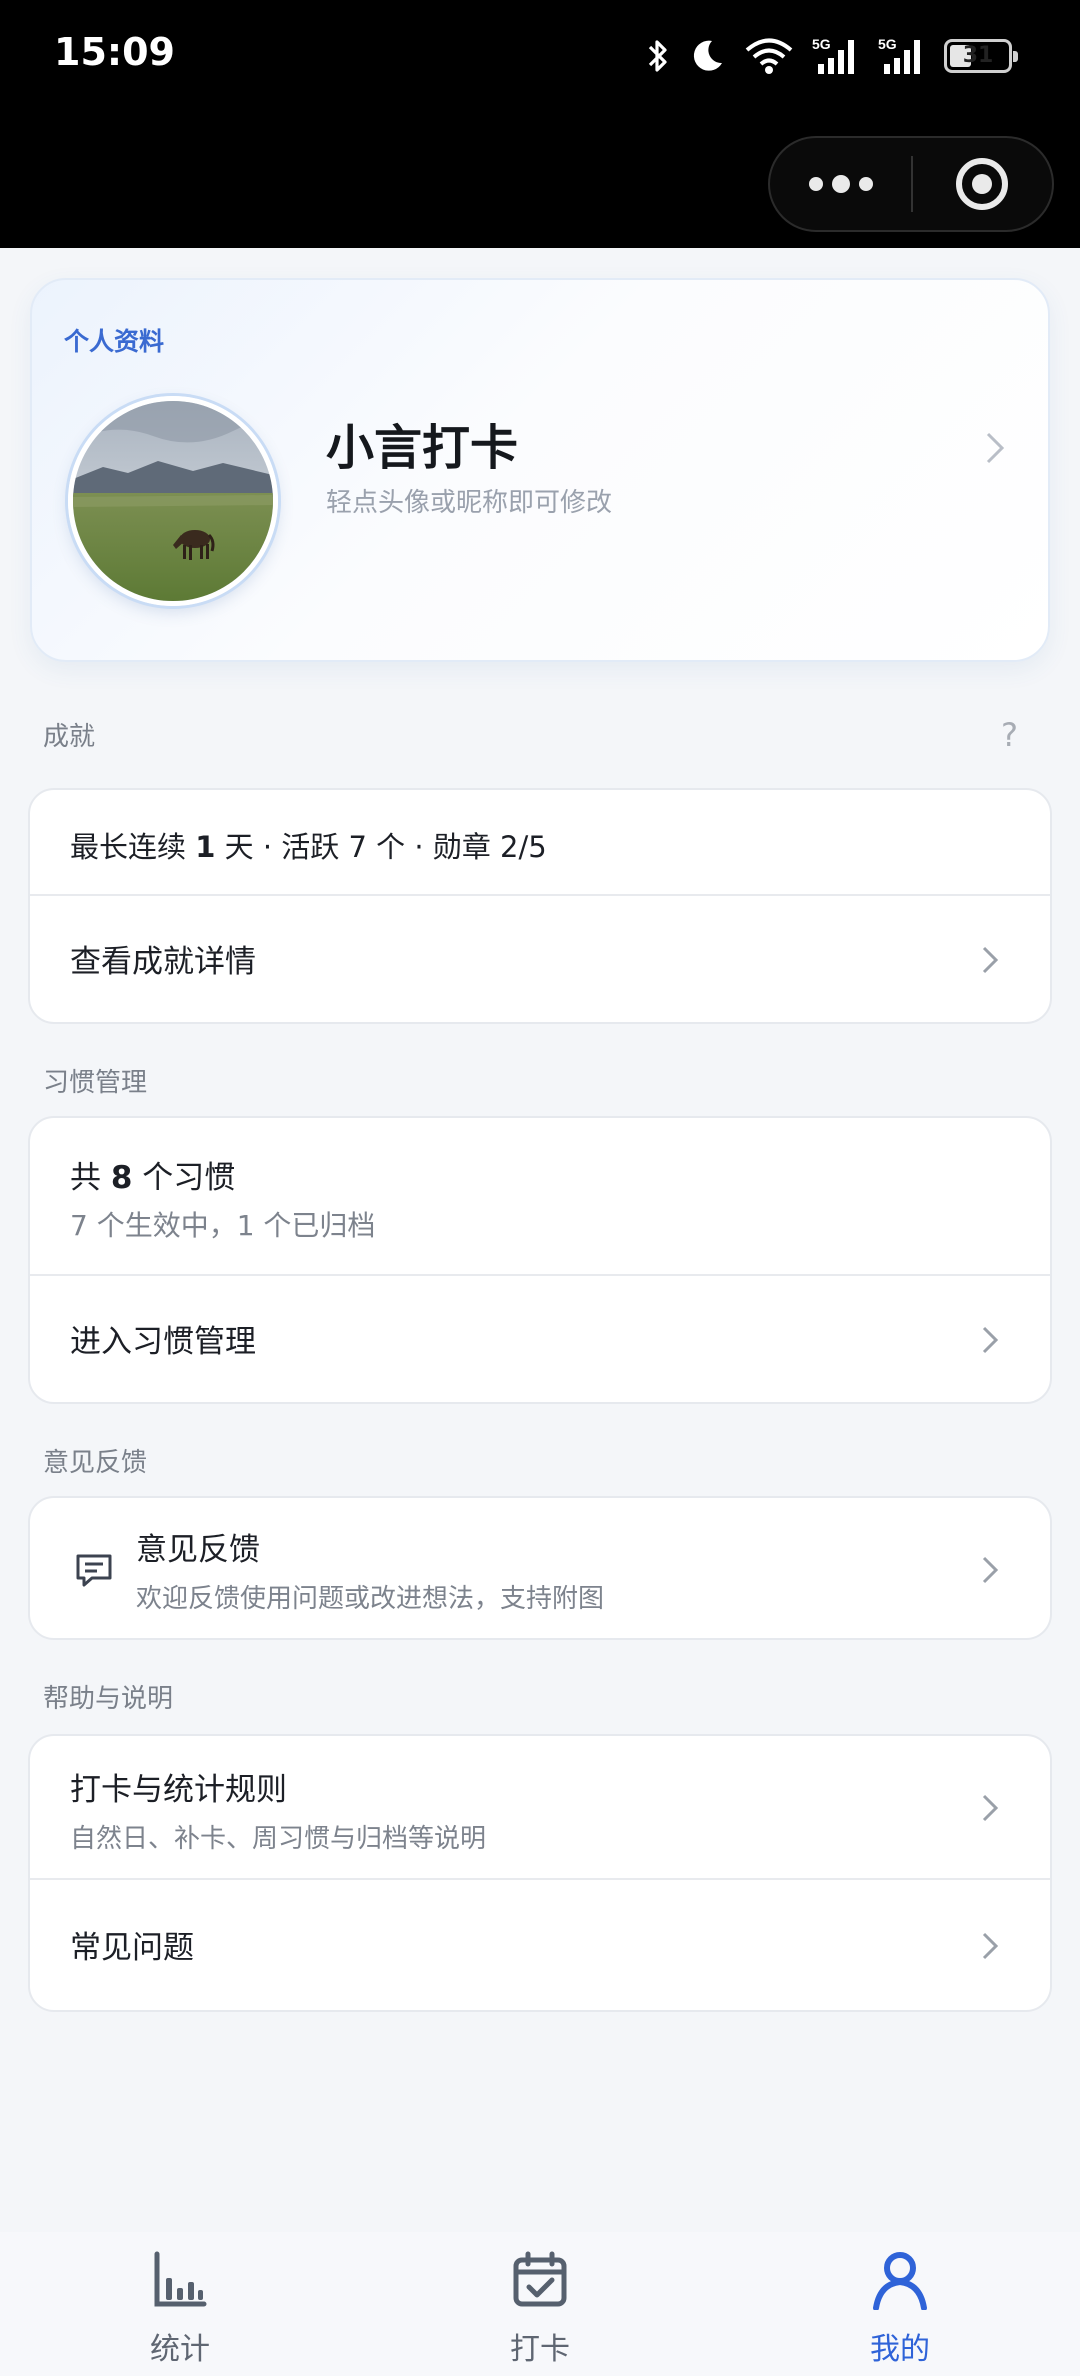 Image resolution: width=1080 pixels, height=2376 pixels. What do you see at coordinates (69, 737) in the screenshot?
I see `achievements-section-label: 成就` at bounding box center [69, 737].